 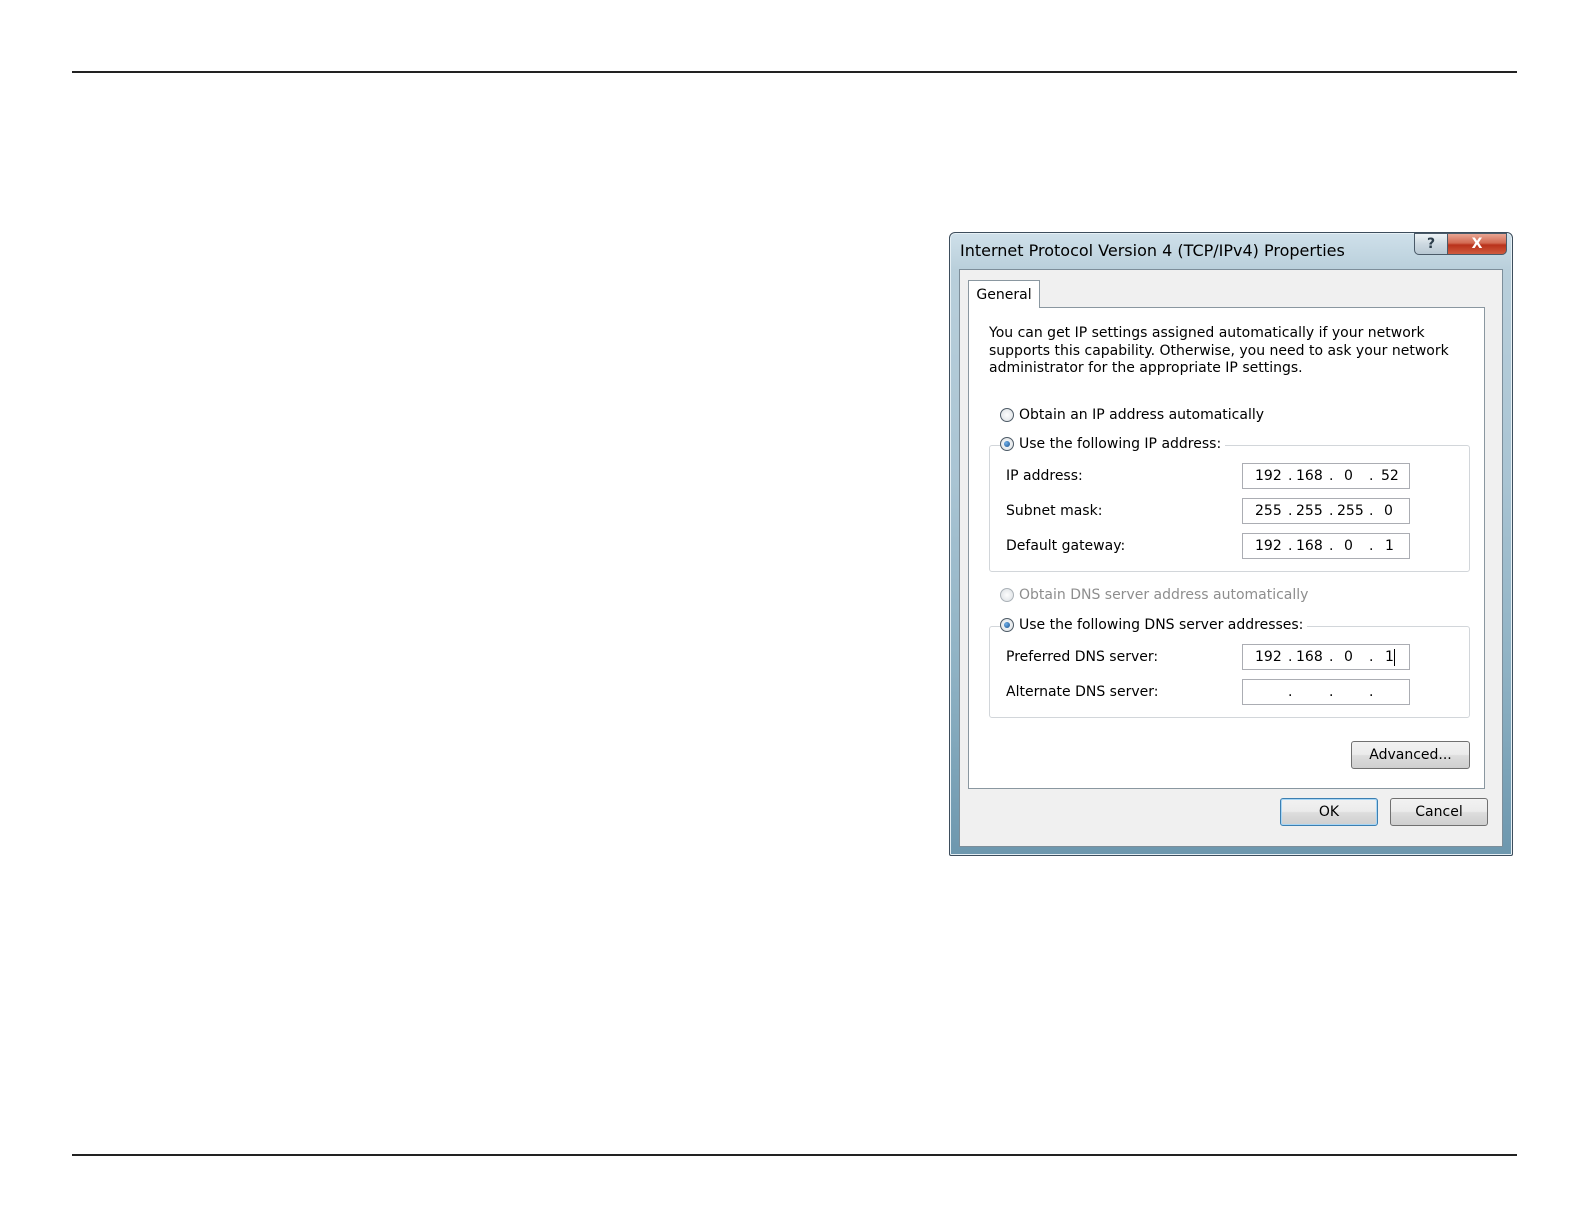 I want to click on use-following-ip-radio: Use the following IP address:, so click(x=1113, y=444).